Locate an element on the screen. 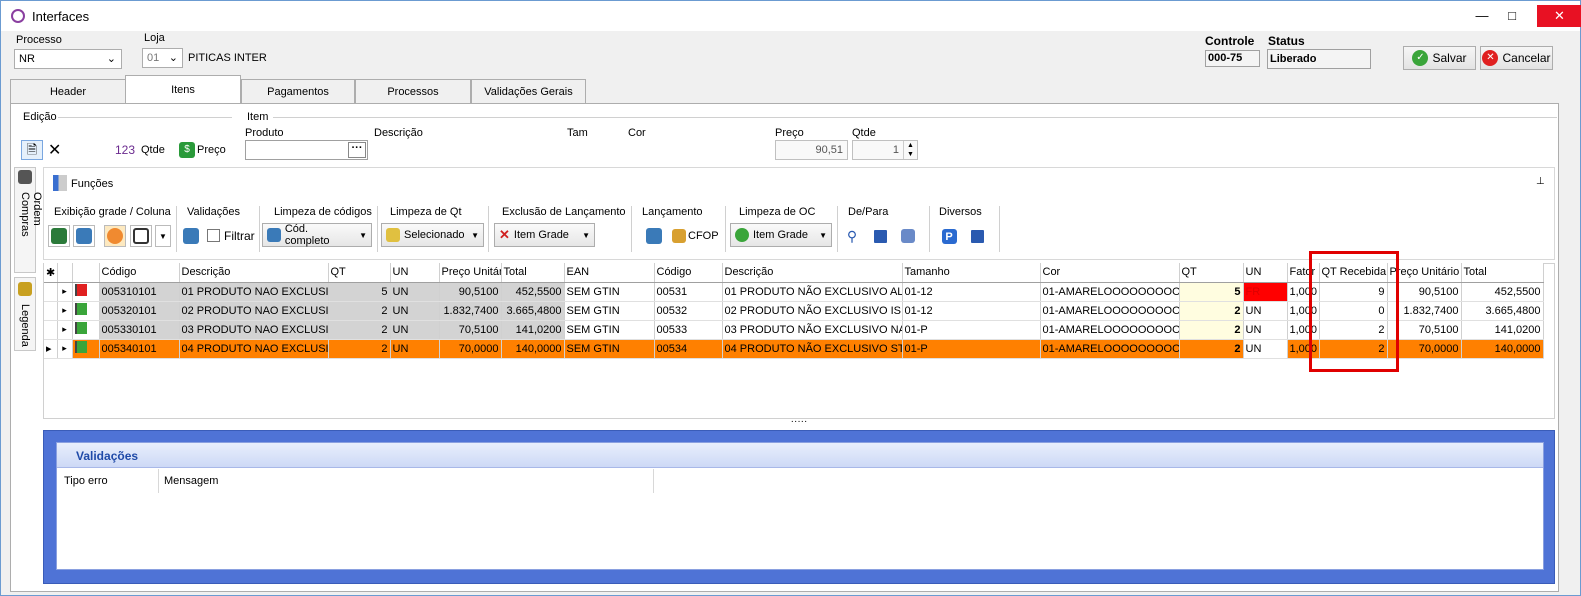 The image size is (1581, 596). table-cell: 02 PRODUTO NAO EXCLUSIVO is located at coordinates (254, 311).